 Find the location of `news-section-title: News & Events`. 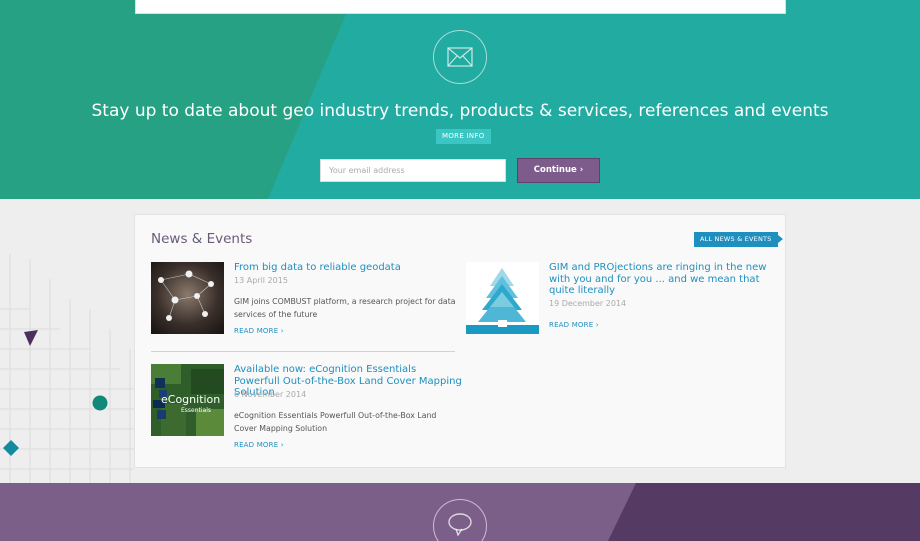

news-section-title: News & Events is located at coordinates (202, 239).